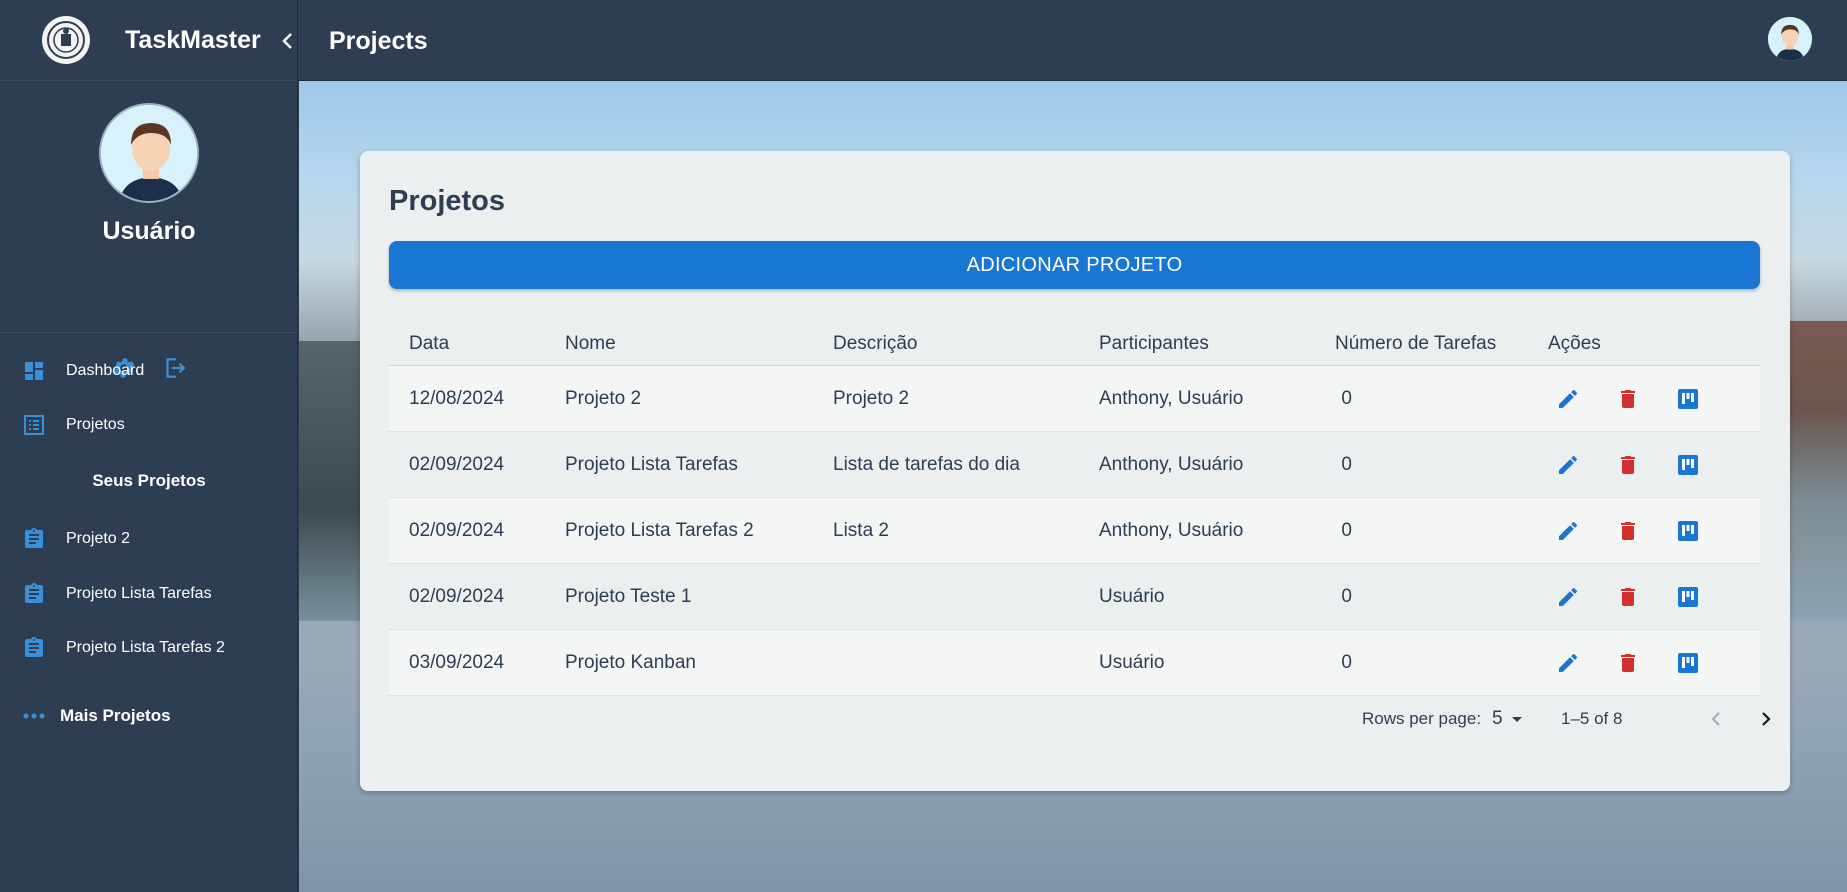  Describe the element at coordinates (149, 371) in the screenshot. I see `nav-item-dashboard: Dashboard` at that location.